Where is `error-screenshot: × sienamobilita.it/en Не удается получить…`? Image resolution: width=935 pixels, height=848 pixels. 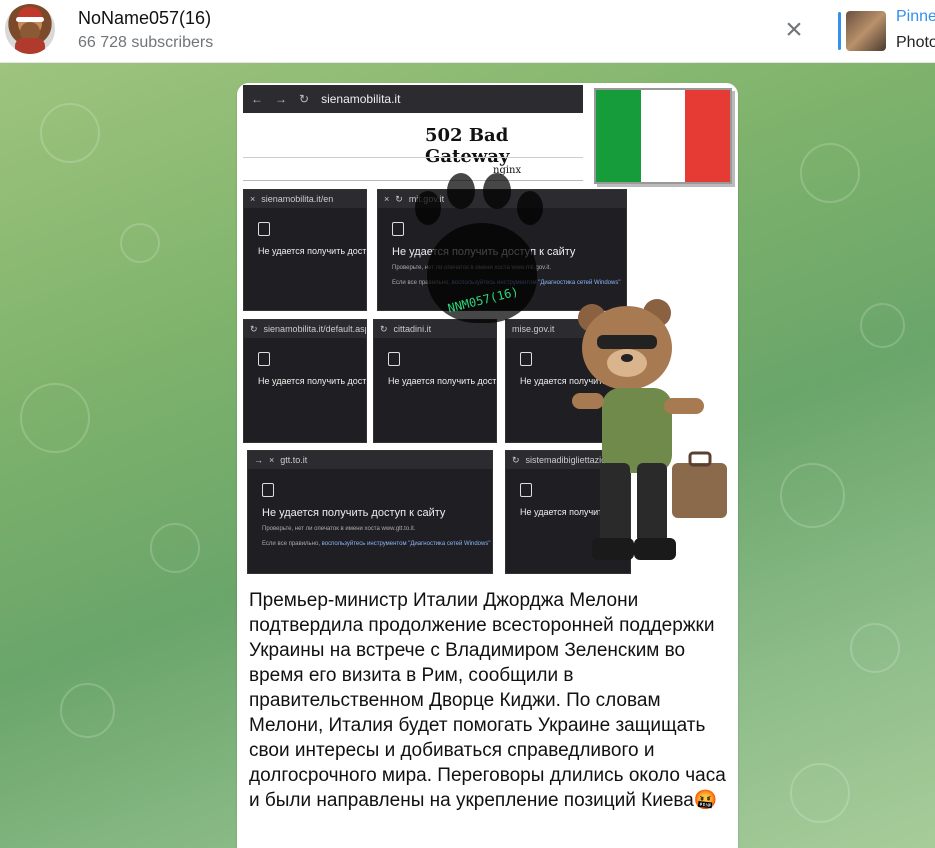
error-screenshot: × sienamobilita.it/en Не удается получить… is located at coordinates (305, 250).